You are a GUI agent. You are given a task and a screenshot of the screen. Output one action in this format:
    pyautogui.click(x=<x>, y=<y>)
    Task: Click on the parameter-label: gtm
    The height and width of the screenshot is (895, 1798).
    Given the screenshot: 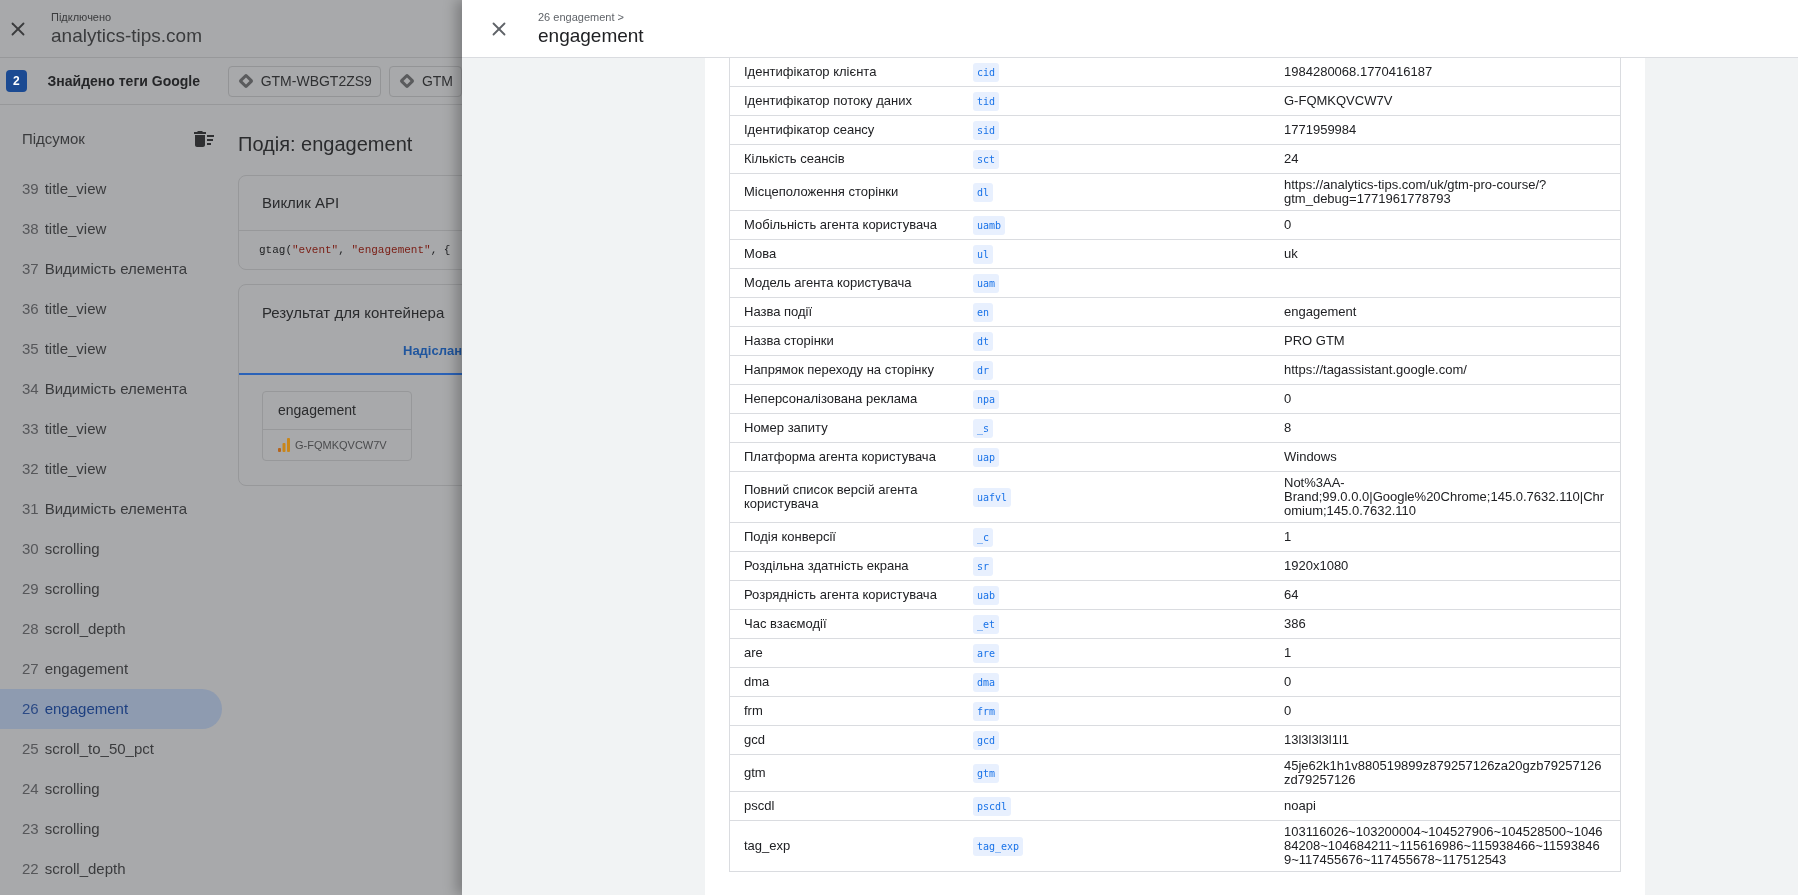 What is the action you would take?
    pyautogui.click(x=755, y=773)
    